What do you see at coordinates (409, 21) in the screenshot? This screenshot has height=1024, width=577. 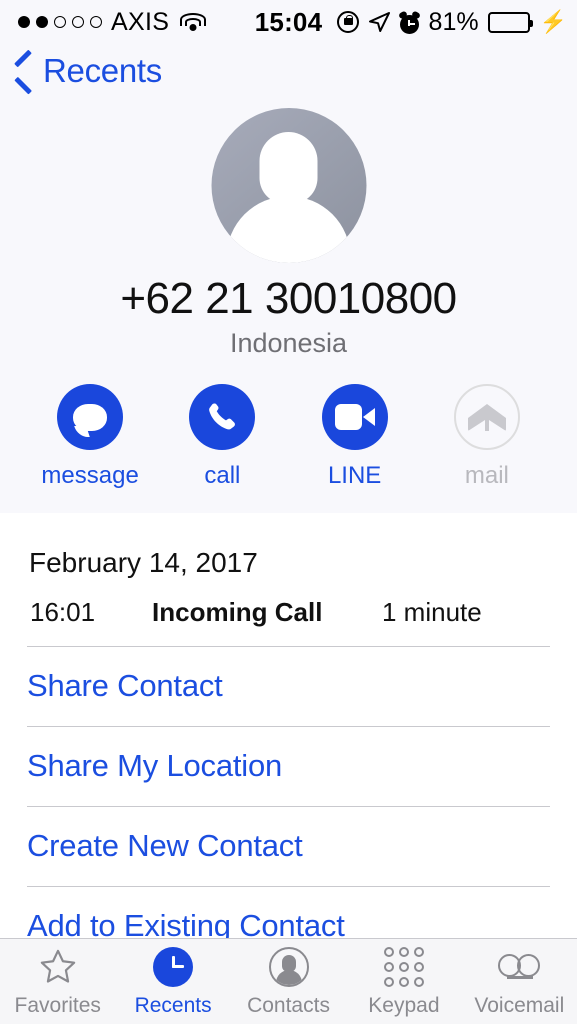 I see `alarm-clock-icon` at bounding box center [409, 21].